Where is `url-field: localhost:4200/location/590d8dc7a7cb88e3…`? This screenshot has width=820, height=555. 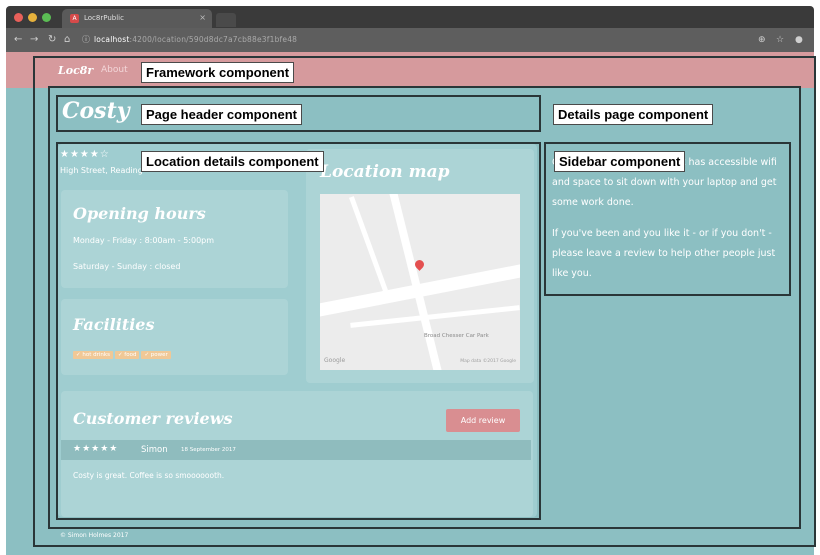
url-field: localhost:4200/location/590d8dc7a7cb88e3… is located at coordinates (195, 39).